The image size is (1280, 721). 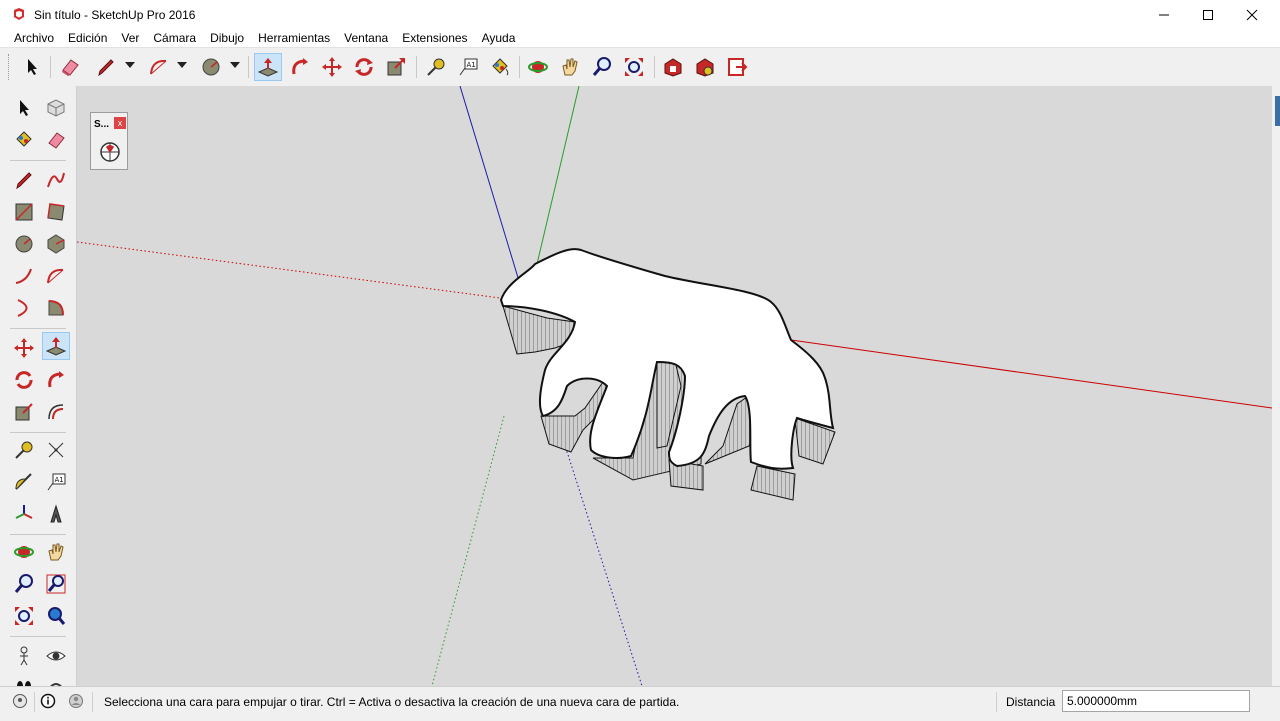 I want to click on zoom-icon, so click(x=601, y=66).